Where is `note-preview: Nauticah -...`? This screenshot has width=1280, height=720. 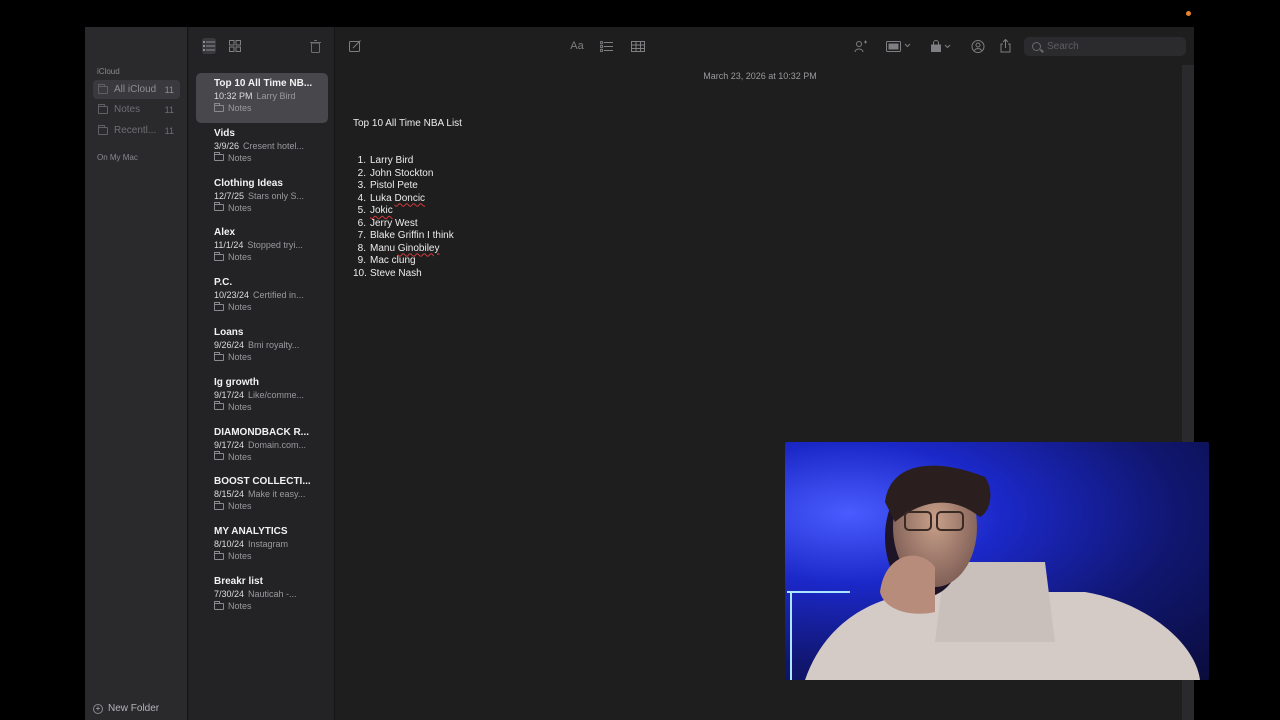
note-preview: Nauticah -... is located at coordinates (272, 594).